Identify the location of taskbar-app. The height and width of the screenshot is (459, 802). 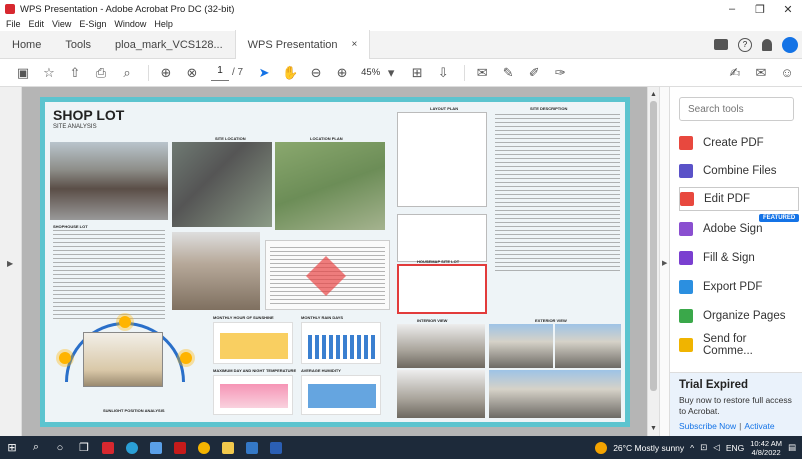
(156, 447).